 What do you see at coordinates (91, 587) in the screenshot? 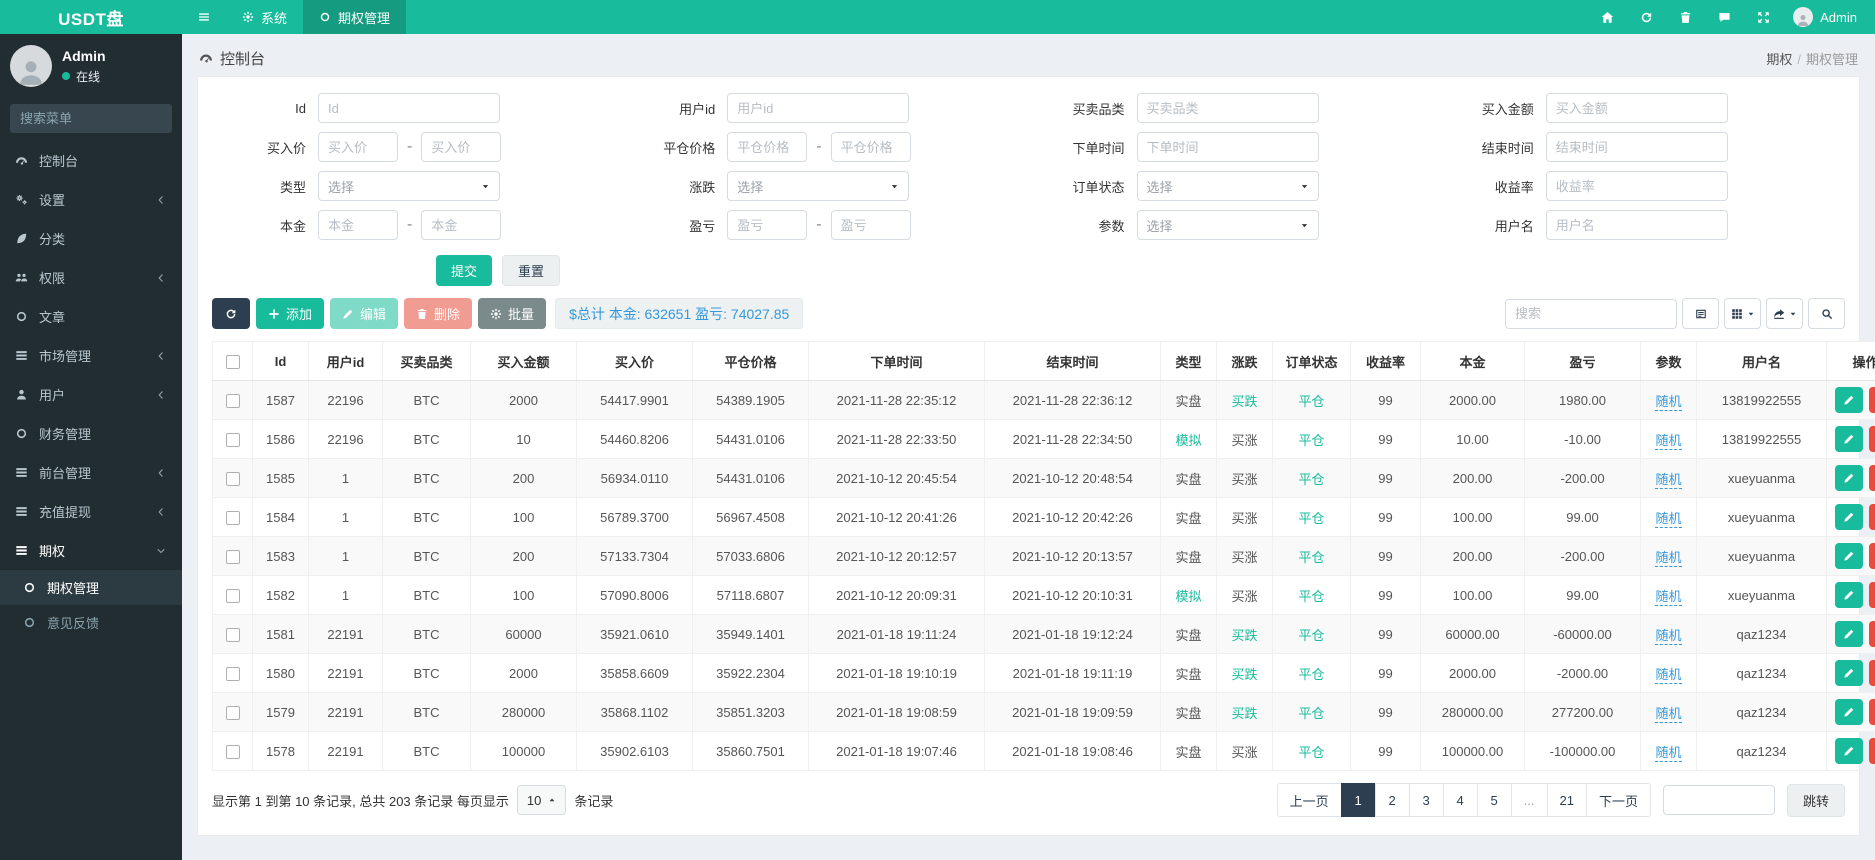
I see `sidebar-subitem: 期权管理` at bounding box center [91, 587].